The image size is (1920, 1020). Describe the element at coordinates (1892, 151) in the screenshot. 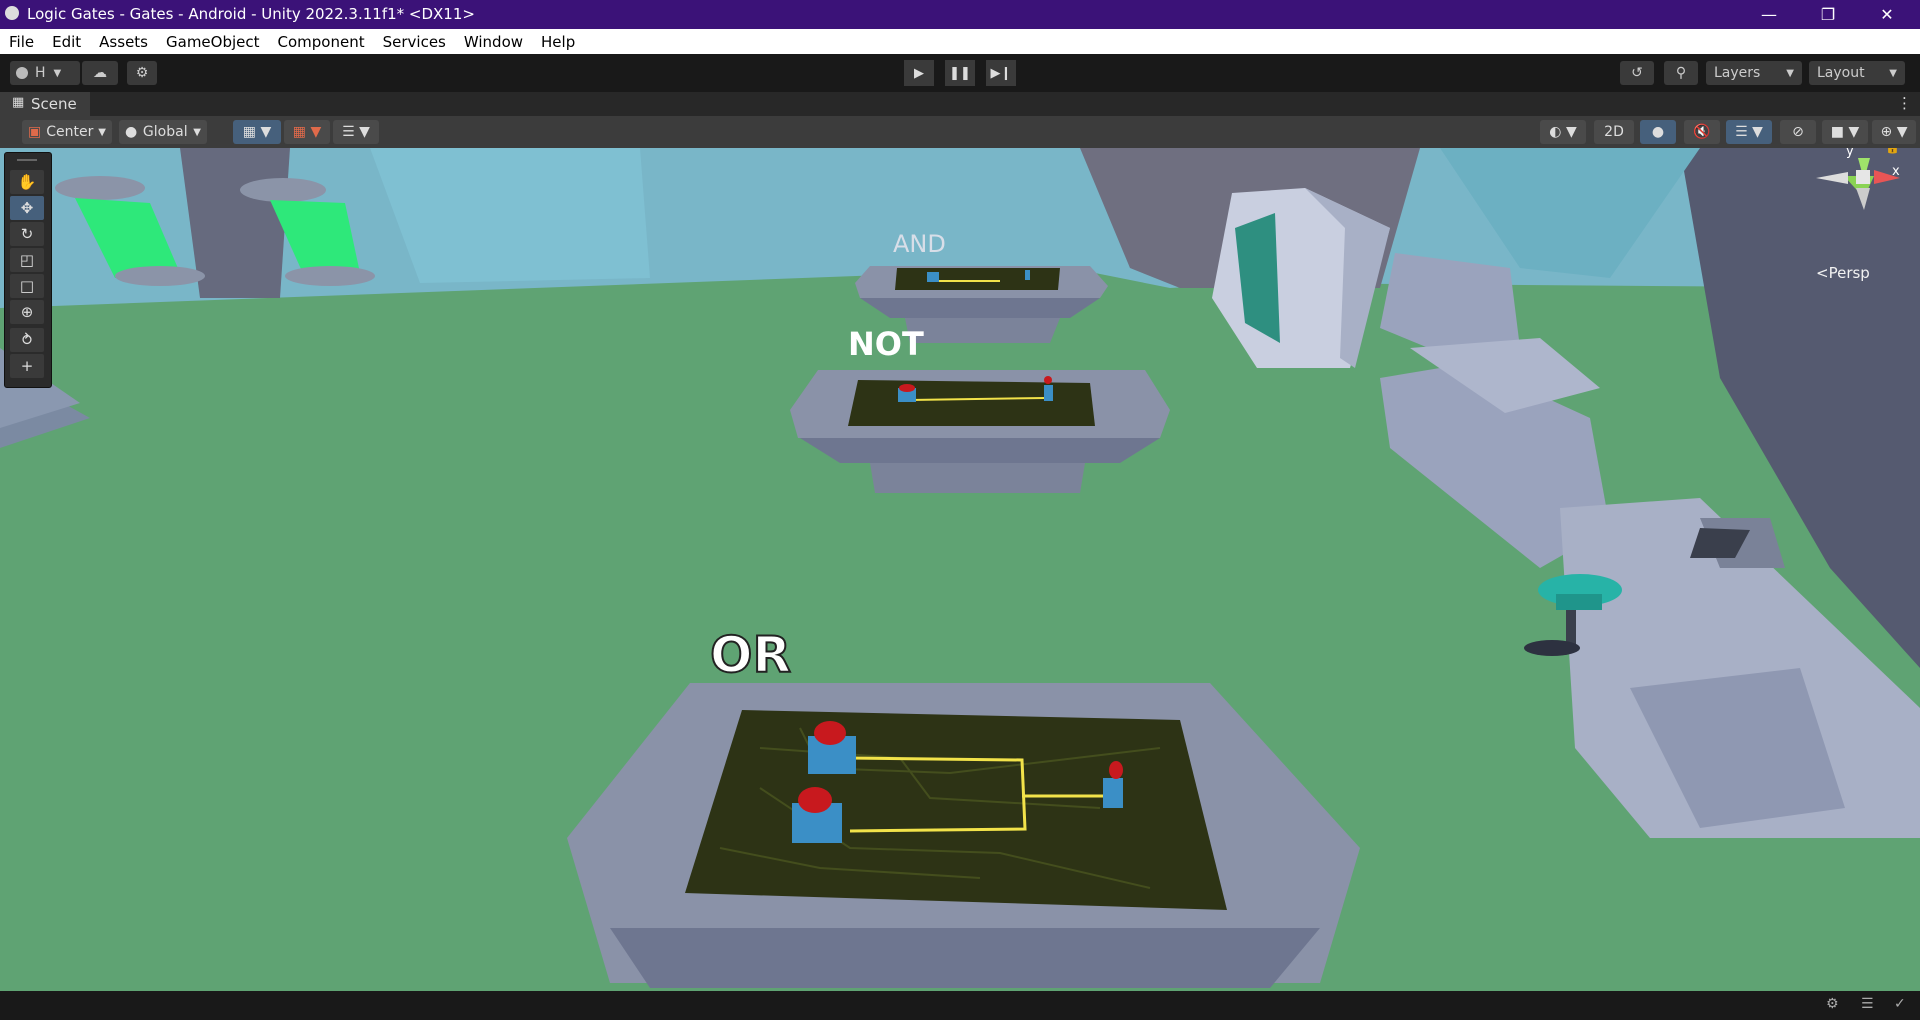

I see `lock-icon: 🔒` at that location.